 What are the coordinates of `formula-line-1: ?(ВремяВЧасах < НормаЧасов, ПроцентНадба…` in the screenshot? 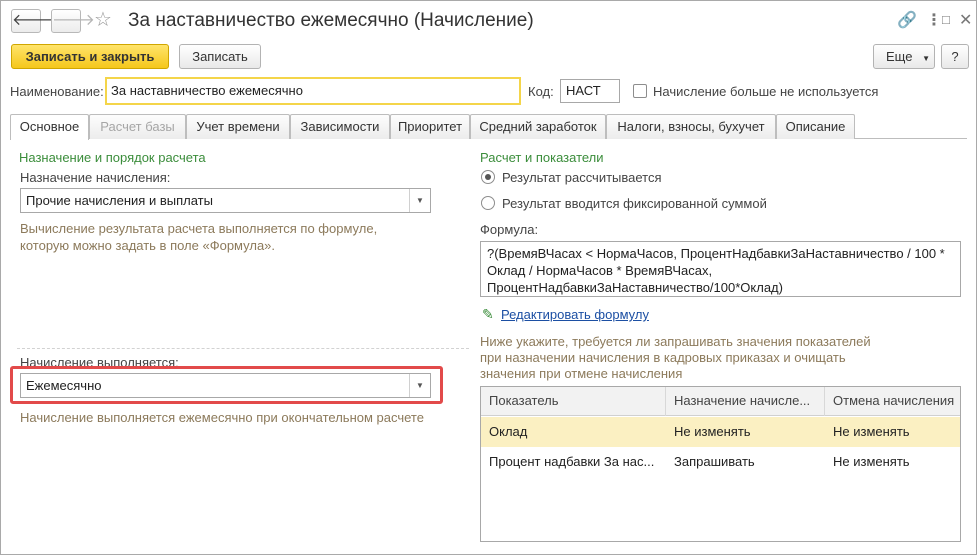 It's located at (716, 253).